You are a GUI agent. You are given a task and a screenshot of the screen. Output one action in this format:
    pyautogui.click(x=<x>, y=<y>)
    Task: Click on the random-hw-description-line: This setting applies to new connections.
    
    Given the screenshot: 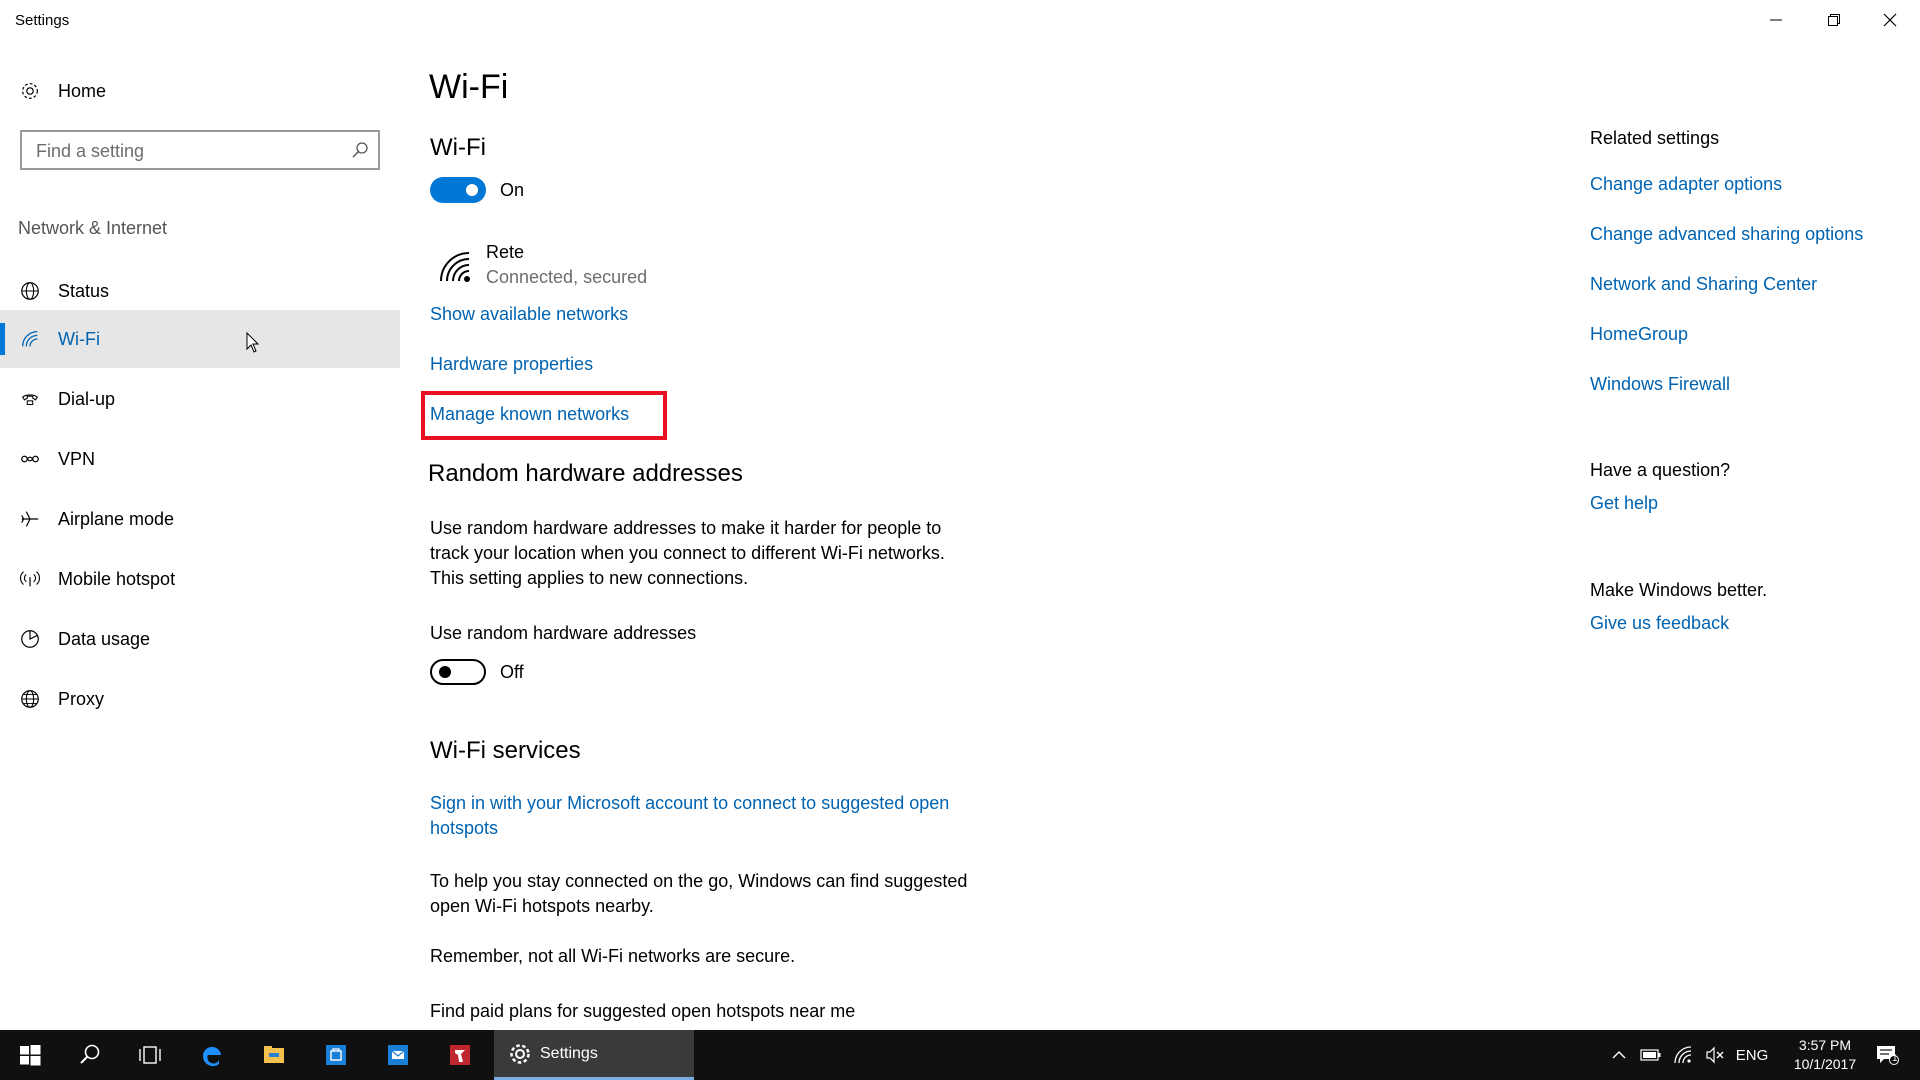 What is the action you would take?
    pyautogui.click(x=589, y=578)
    